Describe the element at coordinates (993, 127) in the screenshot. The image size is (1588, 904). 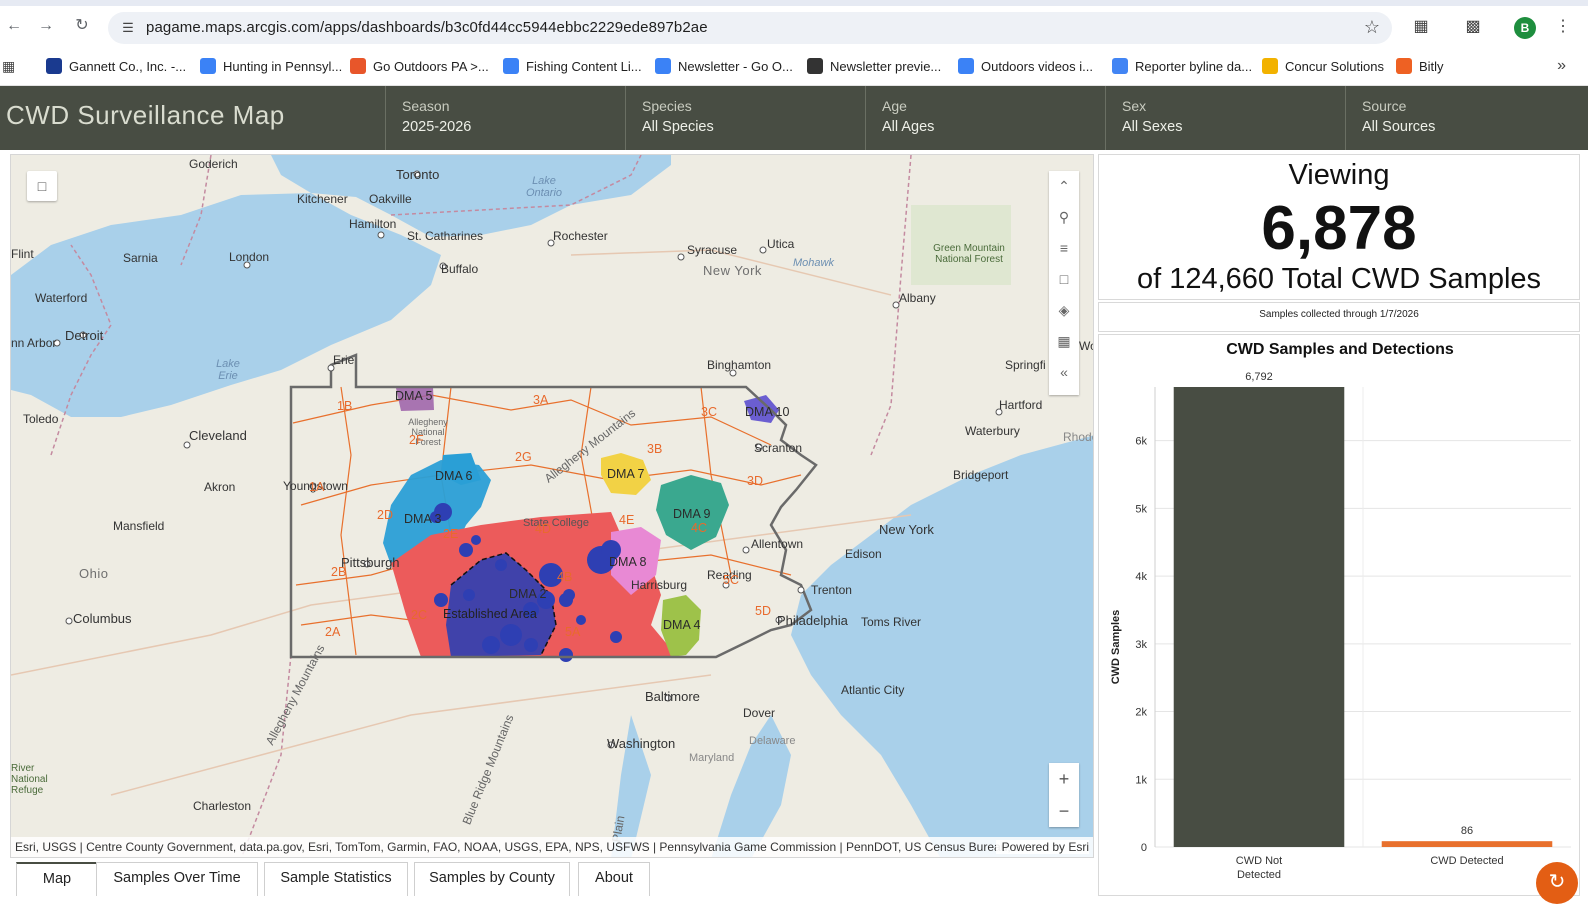
I see `filter-value: All Ages` at that location.